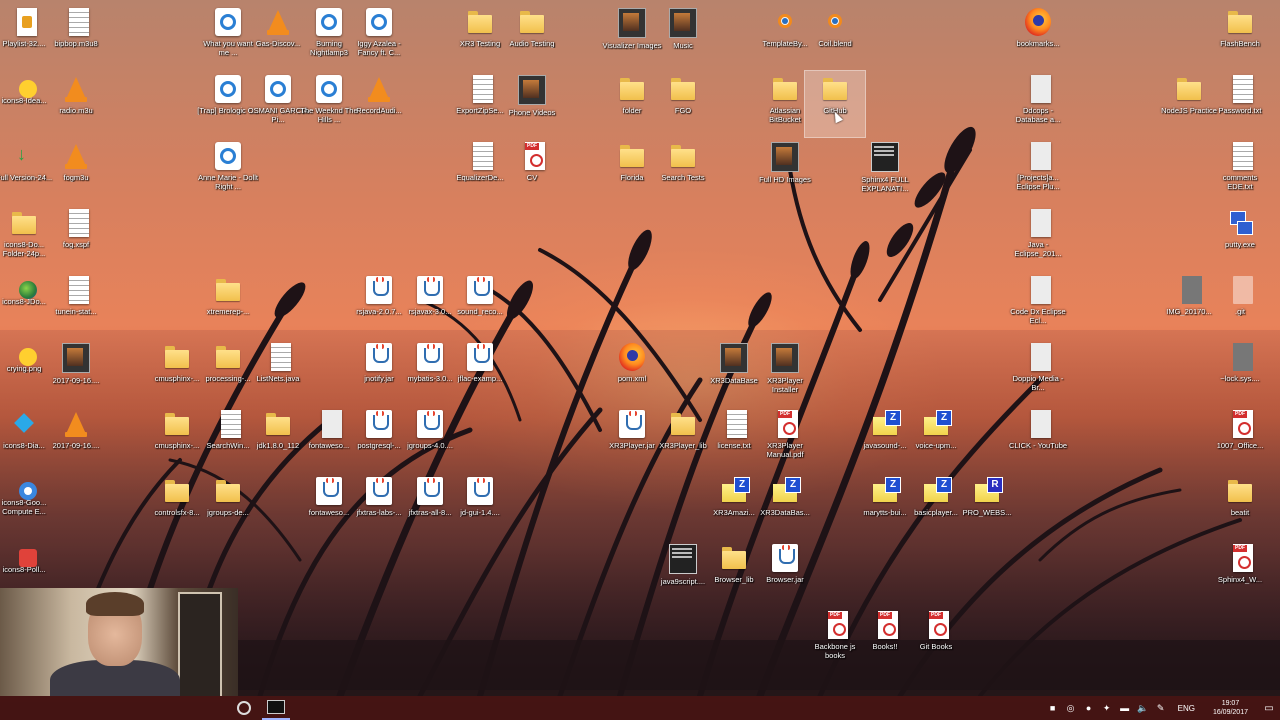 This screenshot has width=1280, height=720. I want to click on desktop-icon: fogm3u, so click(76, 171).